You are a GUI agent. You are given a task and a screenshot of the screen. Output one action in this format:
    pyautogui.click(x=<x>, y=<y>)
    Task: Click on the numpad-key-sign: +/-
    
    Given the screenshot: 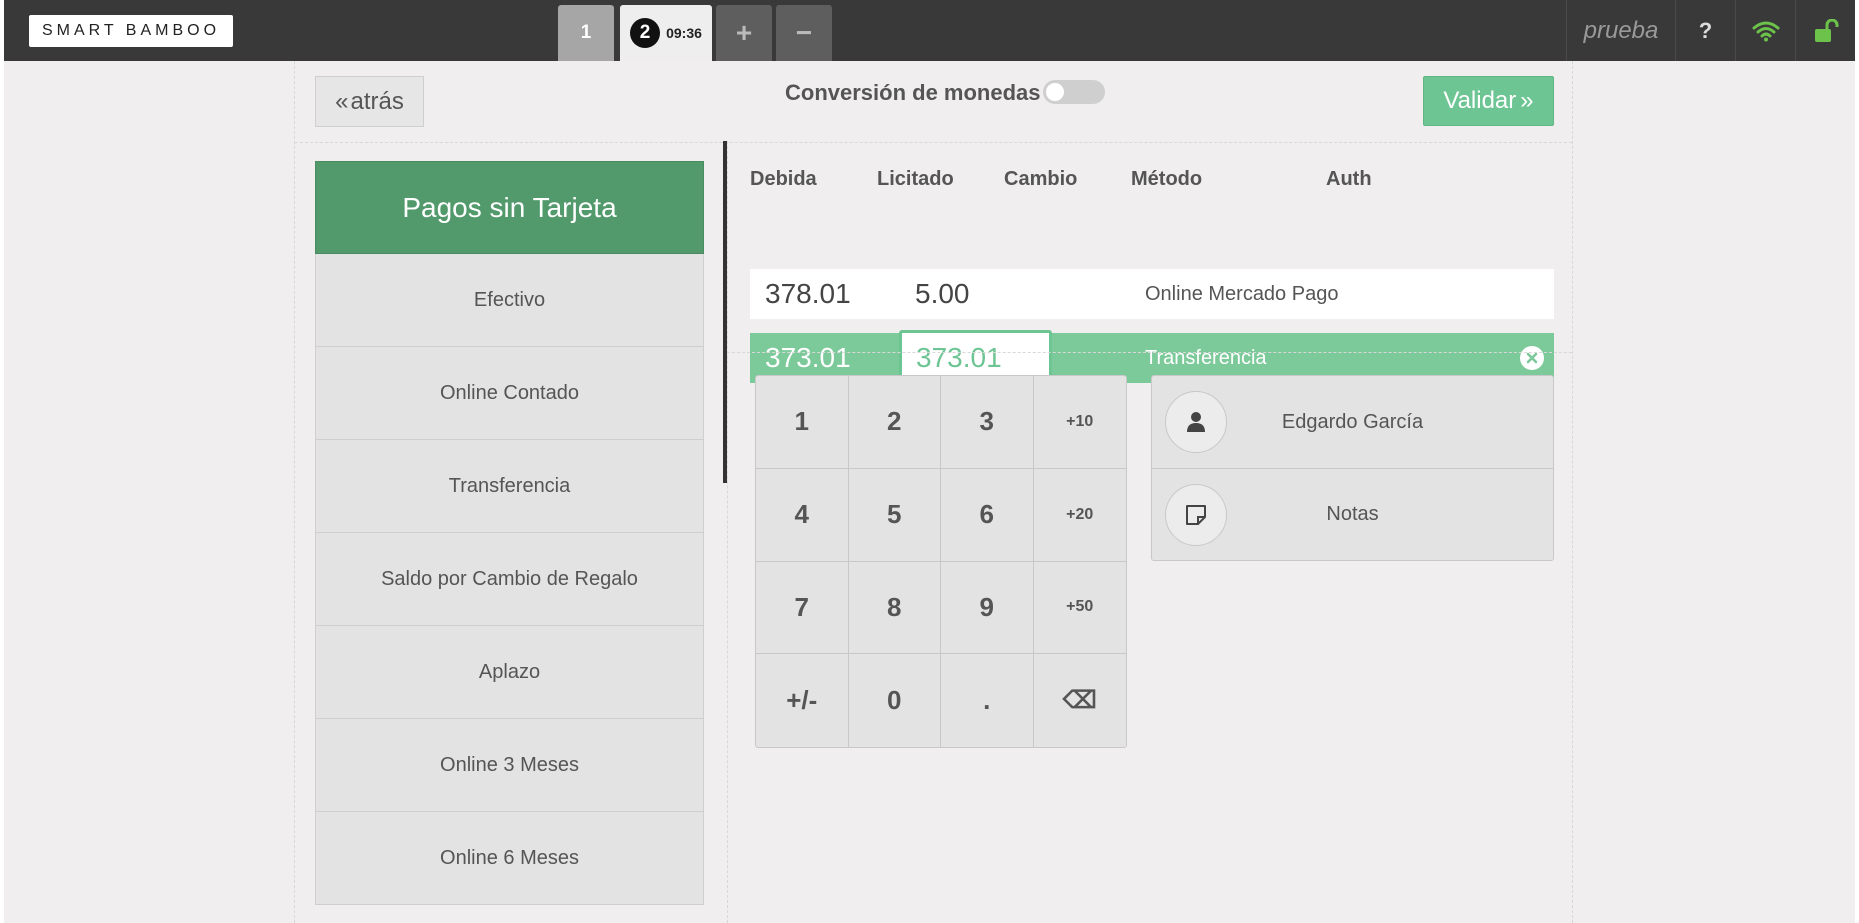 What is the action you would take?
    pyautogui.click(x=802, y=700)
    